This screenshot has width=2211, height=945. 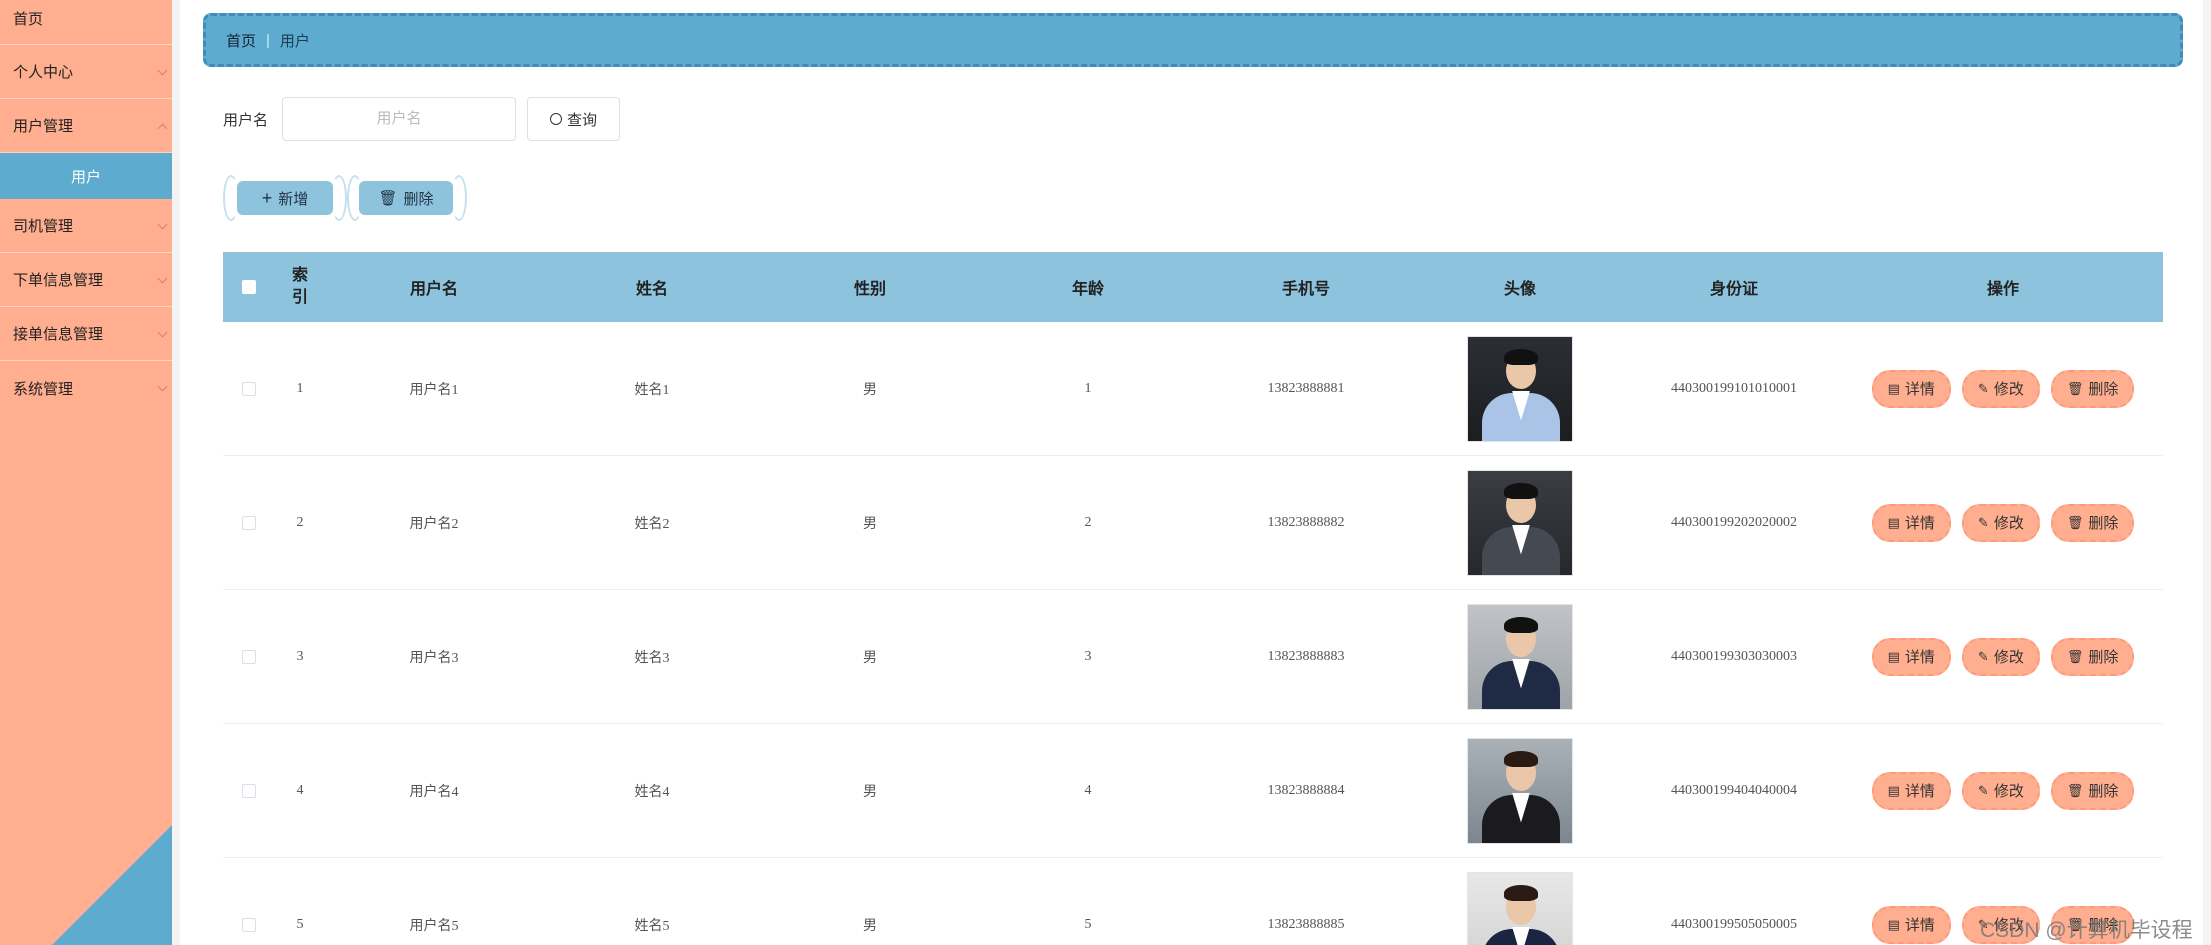 What do you see at coordinates (1193, 40) in the screenshot?
I see `breadcrumb: 首页 | 用户` at bounding box center [1193, 40].